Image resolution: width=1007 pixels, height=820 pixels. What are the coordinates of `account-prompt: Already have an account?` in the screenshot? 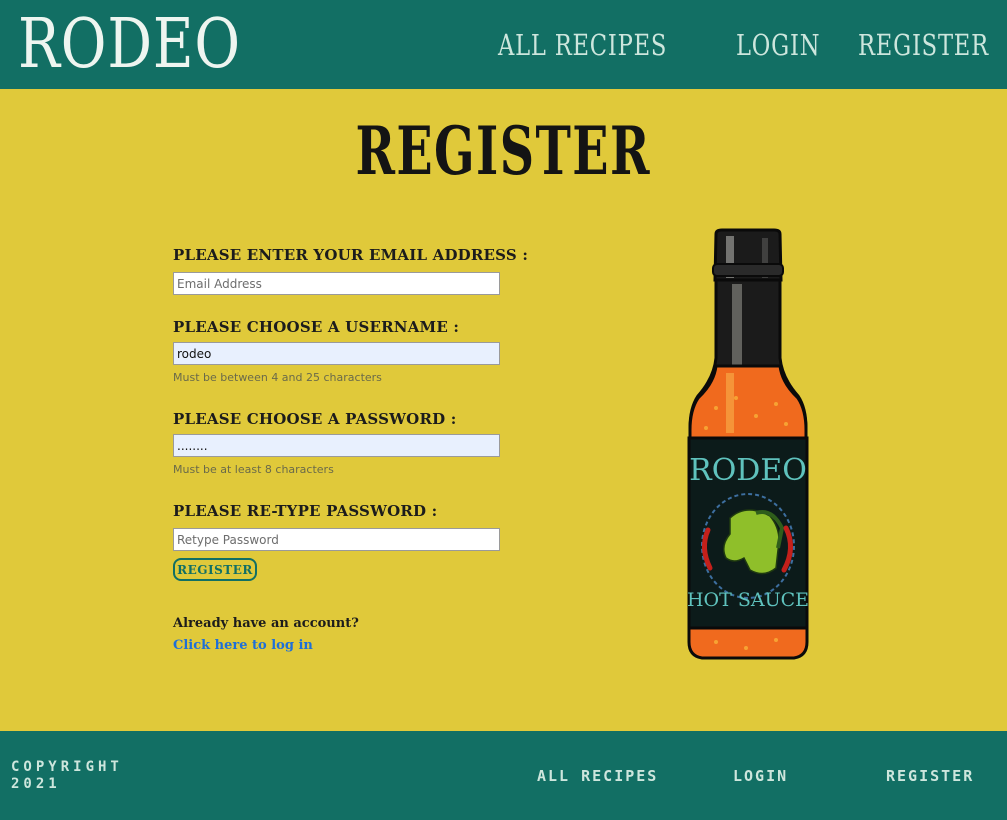 It's located at (266, 623).